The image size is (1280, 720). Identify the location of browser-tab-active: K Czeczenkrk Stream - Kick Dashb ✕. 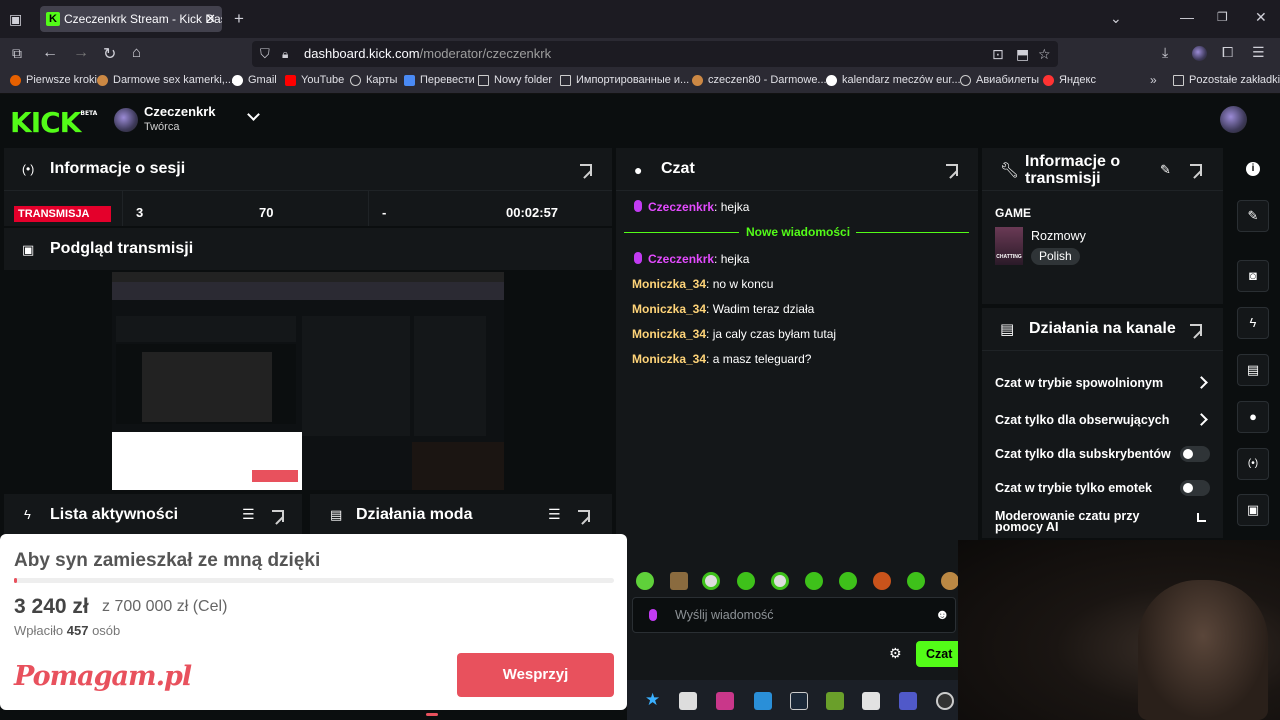
(131, 19).